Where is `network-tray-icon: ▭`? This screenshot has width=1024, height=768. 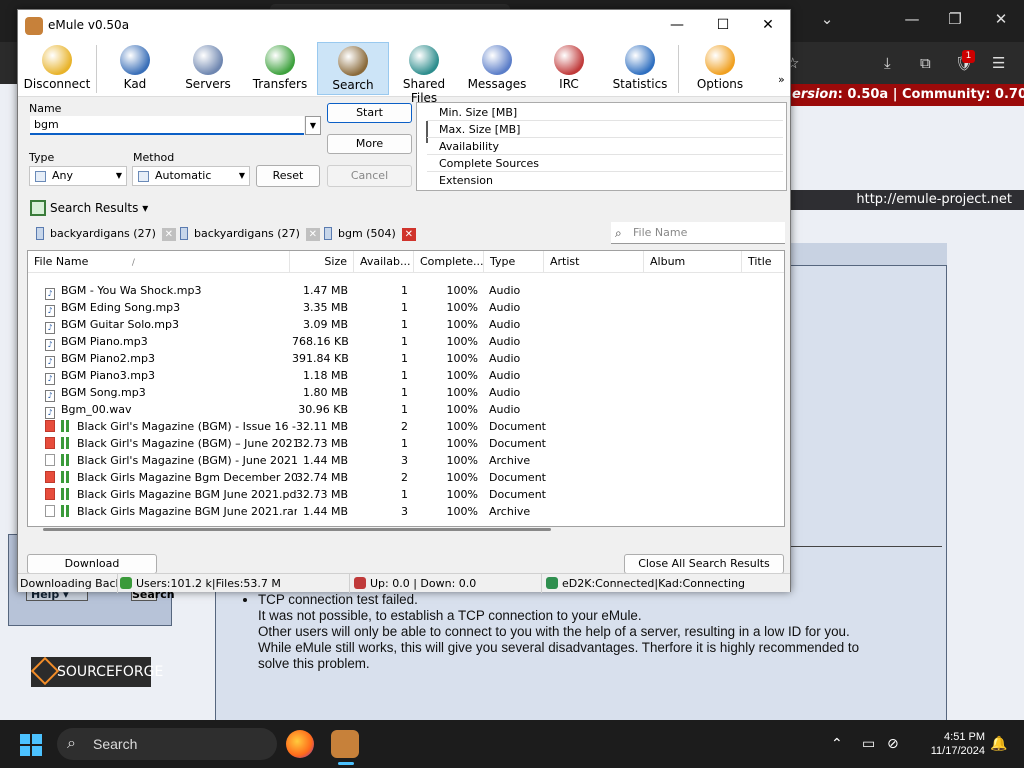 network-tray-icon: ▭ is located at coordinates (868, 744).